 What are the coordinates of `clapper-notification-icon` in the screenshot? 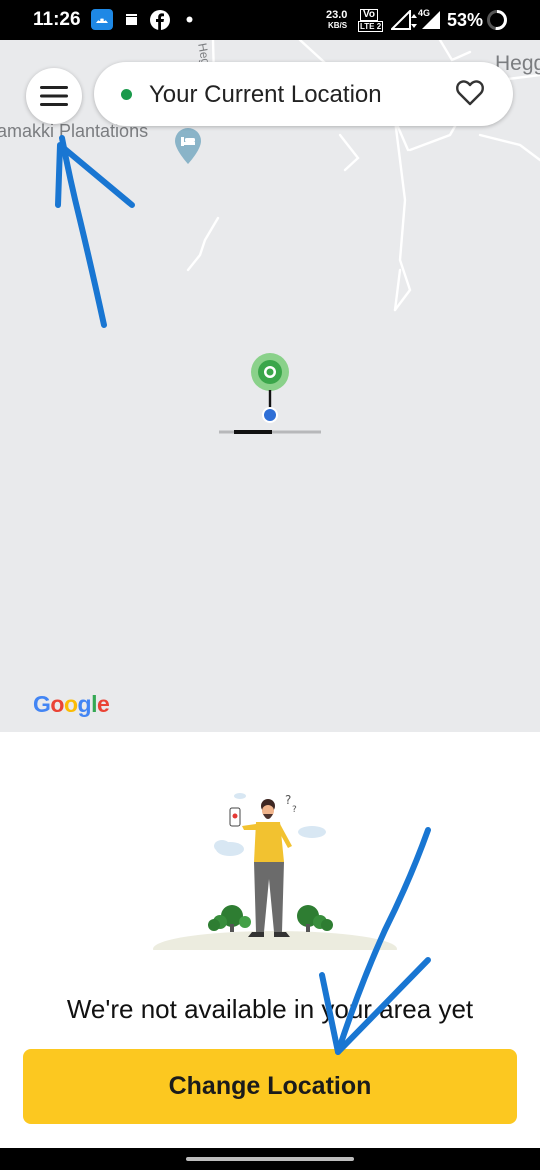 It's located at (131, 19).